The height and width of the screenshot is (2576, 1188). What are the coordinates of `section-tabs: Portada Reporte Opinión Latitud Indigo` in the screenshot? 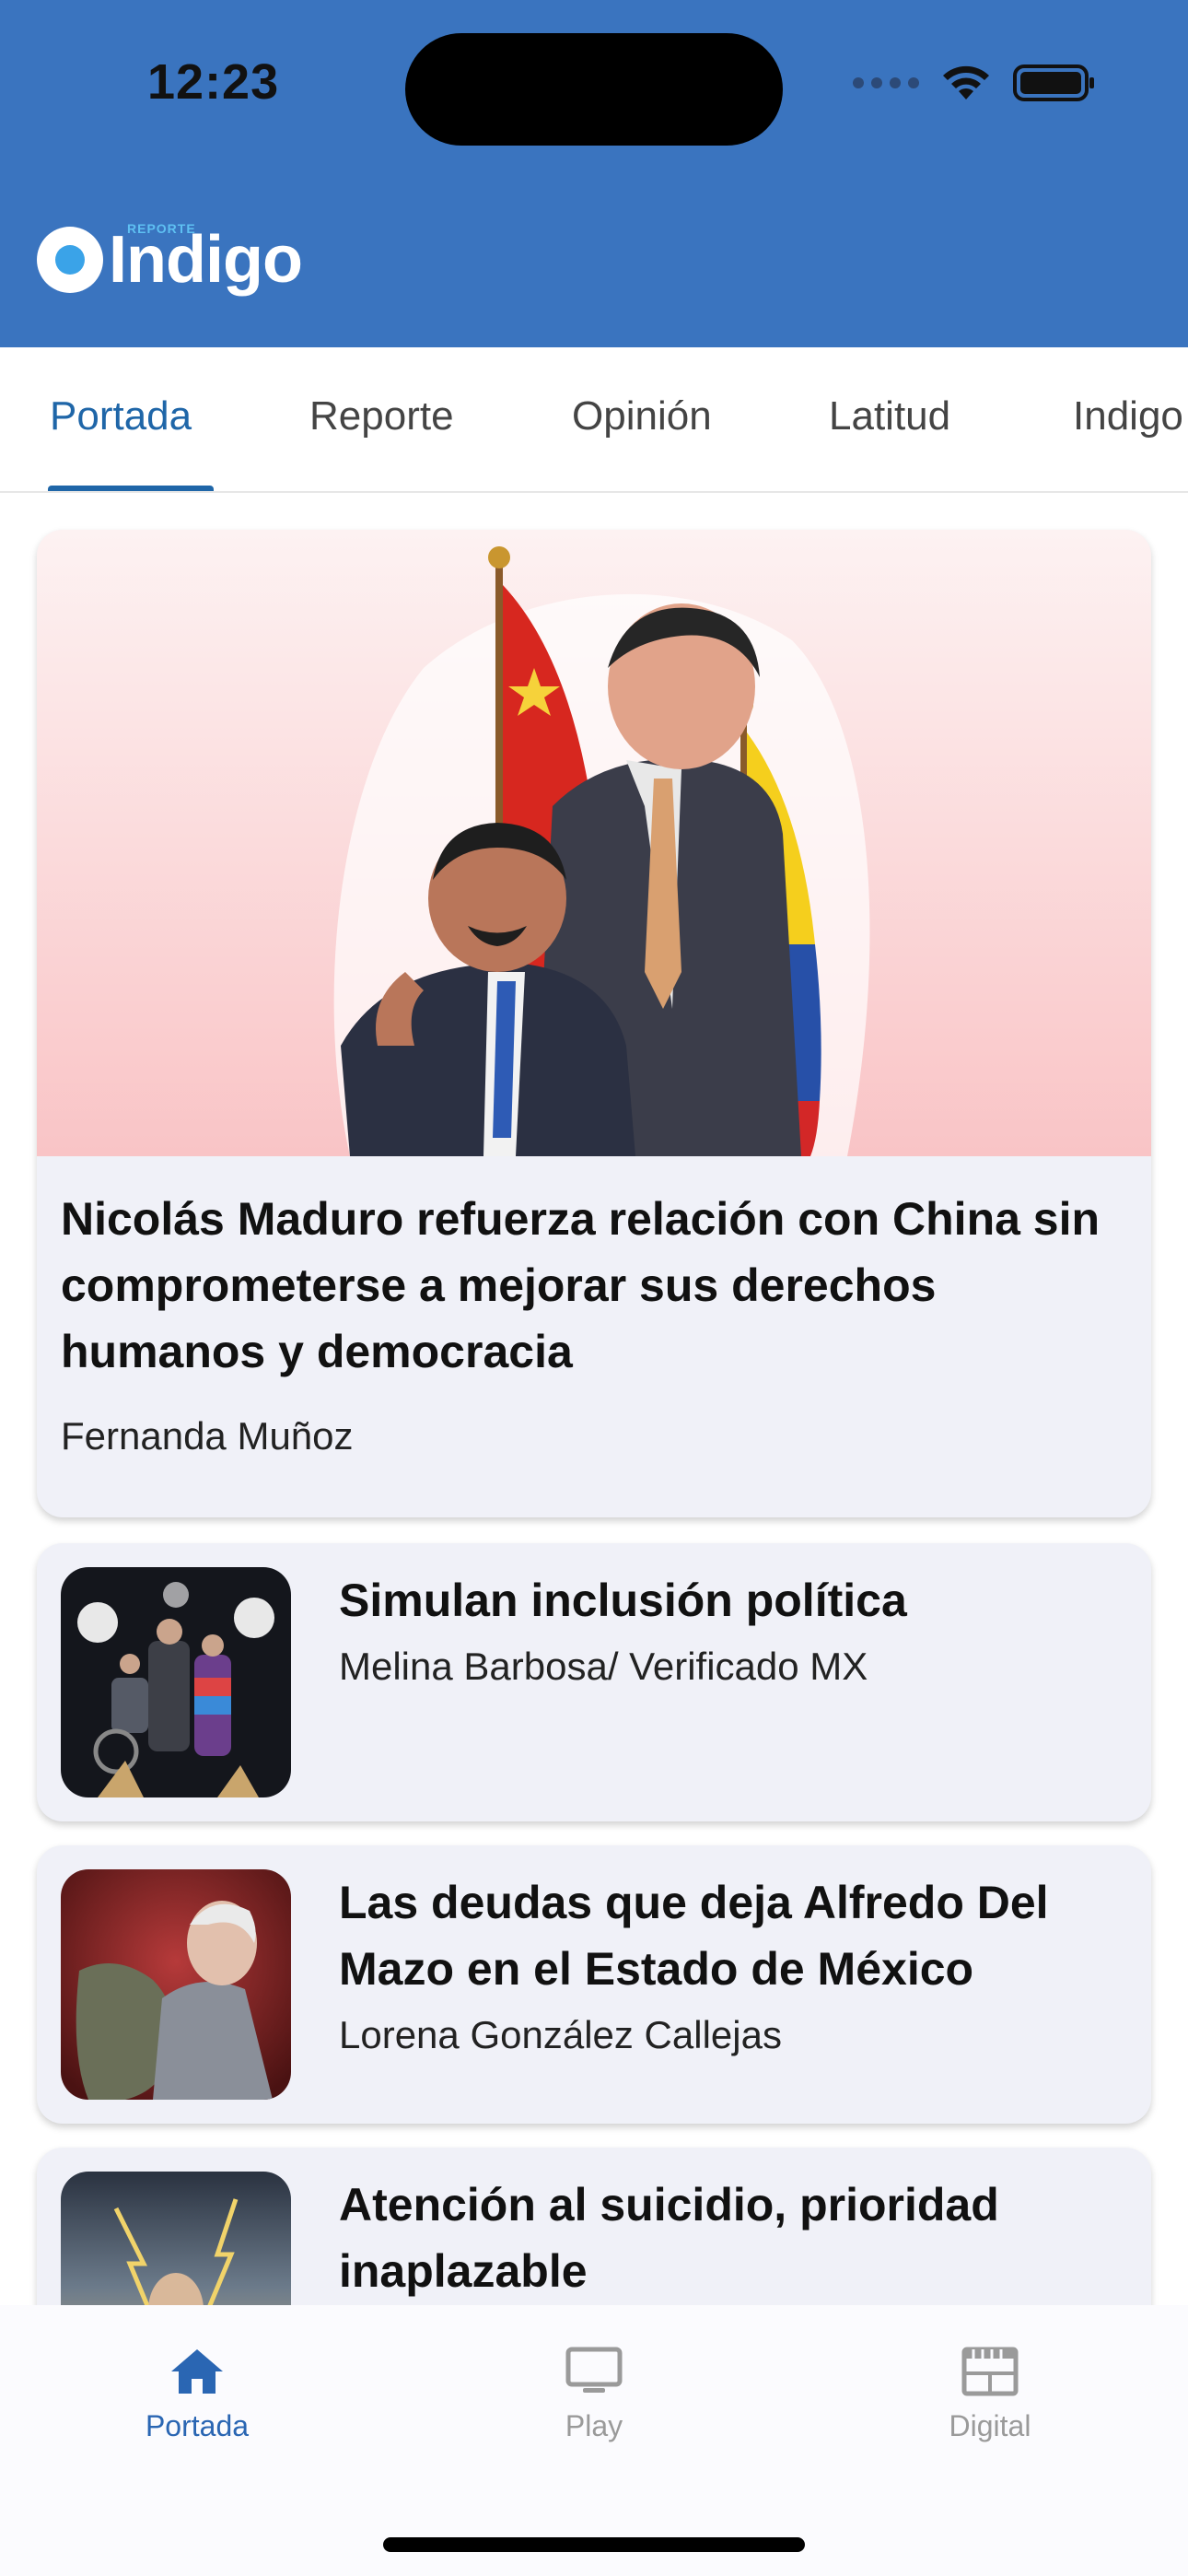 It's located at (594, 420).